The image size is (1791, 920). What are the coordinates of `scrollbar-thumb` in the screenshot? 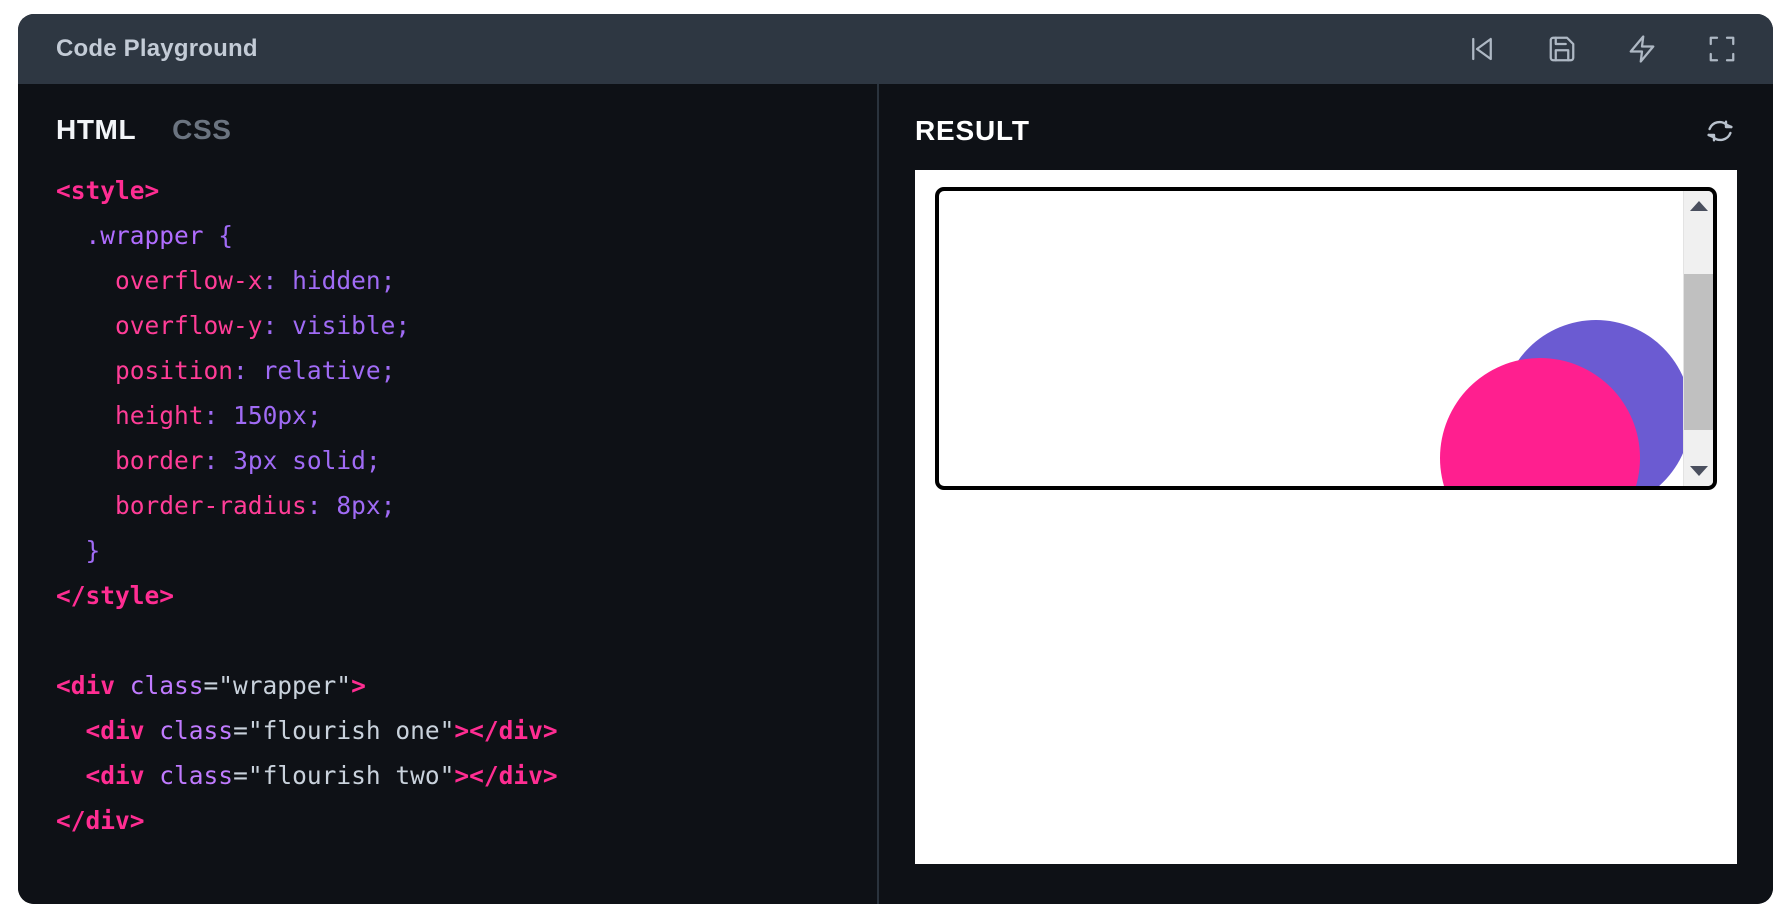 It's located at (1698, 352).